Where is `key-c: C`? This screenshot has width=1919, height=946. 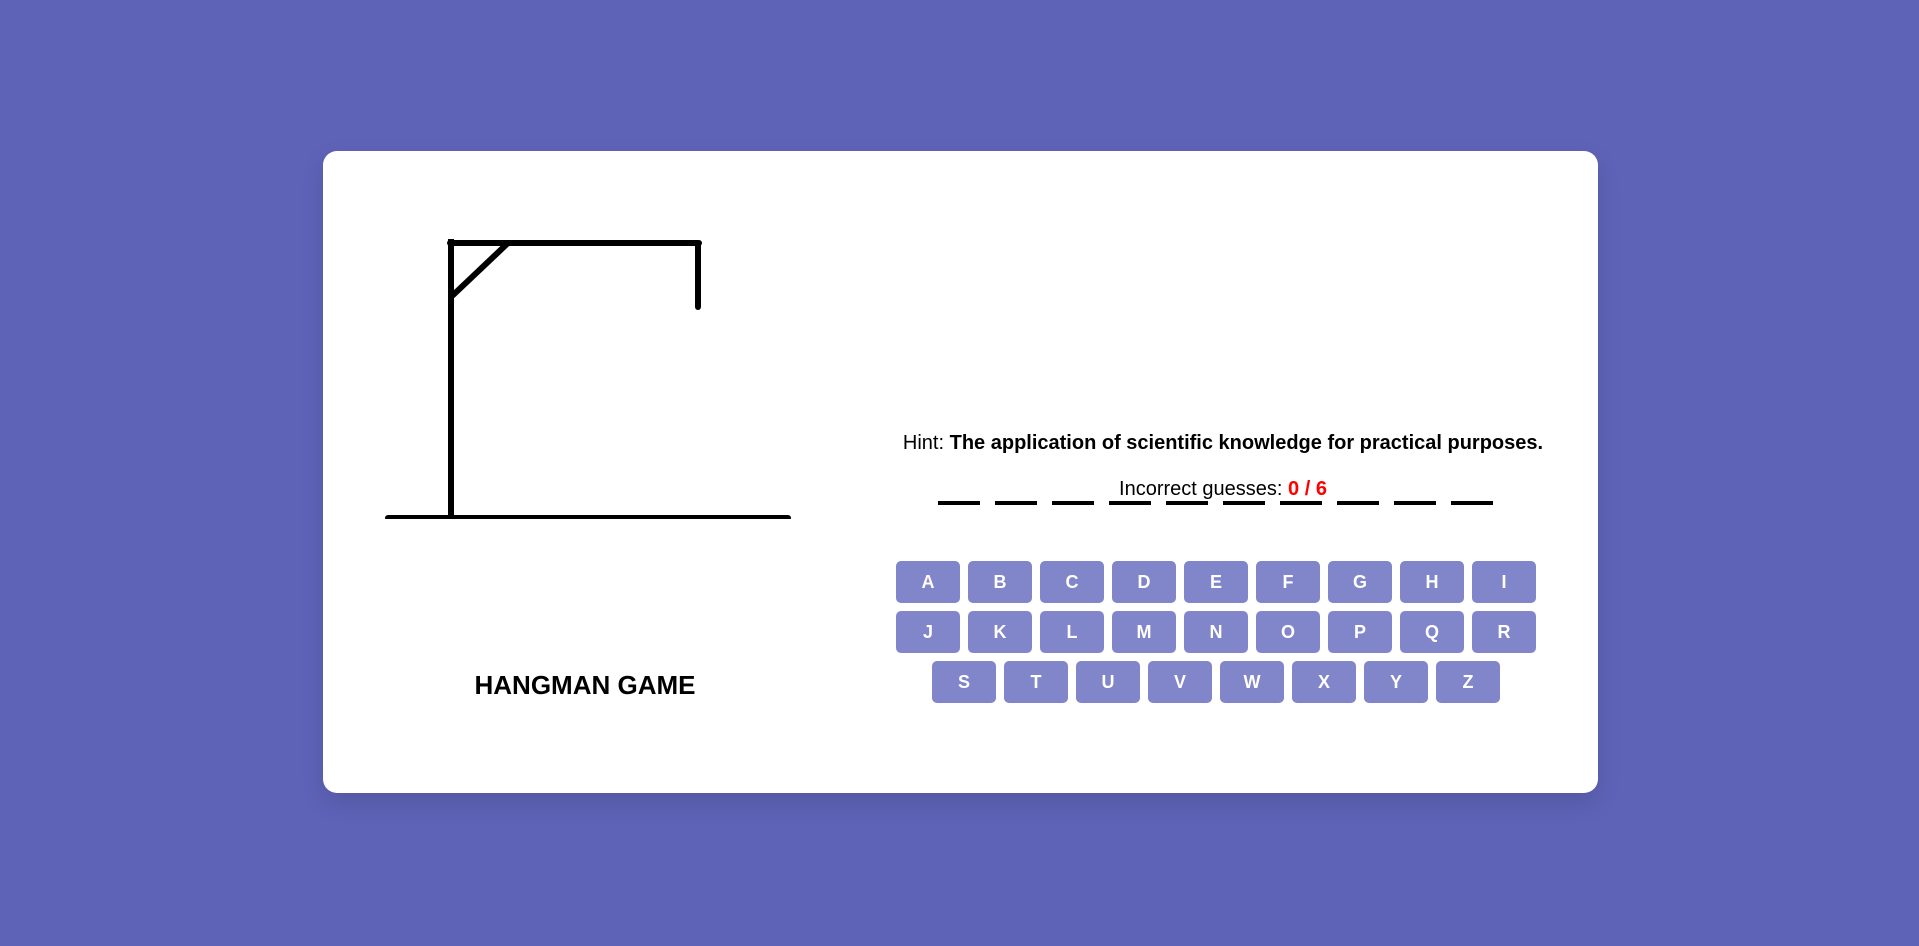
key-c: C is located at coordinates (1072, 582).